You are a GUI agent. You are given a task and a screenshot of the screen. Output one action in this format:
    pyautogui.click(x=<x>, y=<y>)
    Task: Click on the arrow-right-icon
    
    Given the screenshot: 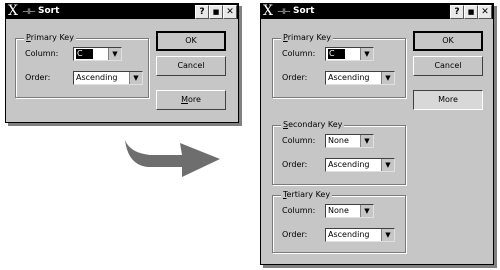 What is the action you would take?
    pyautogui.click(x=172, y=158)
    